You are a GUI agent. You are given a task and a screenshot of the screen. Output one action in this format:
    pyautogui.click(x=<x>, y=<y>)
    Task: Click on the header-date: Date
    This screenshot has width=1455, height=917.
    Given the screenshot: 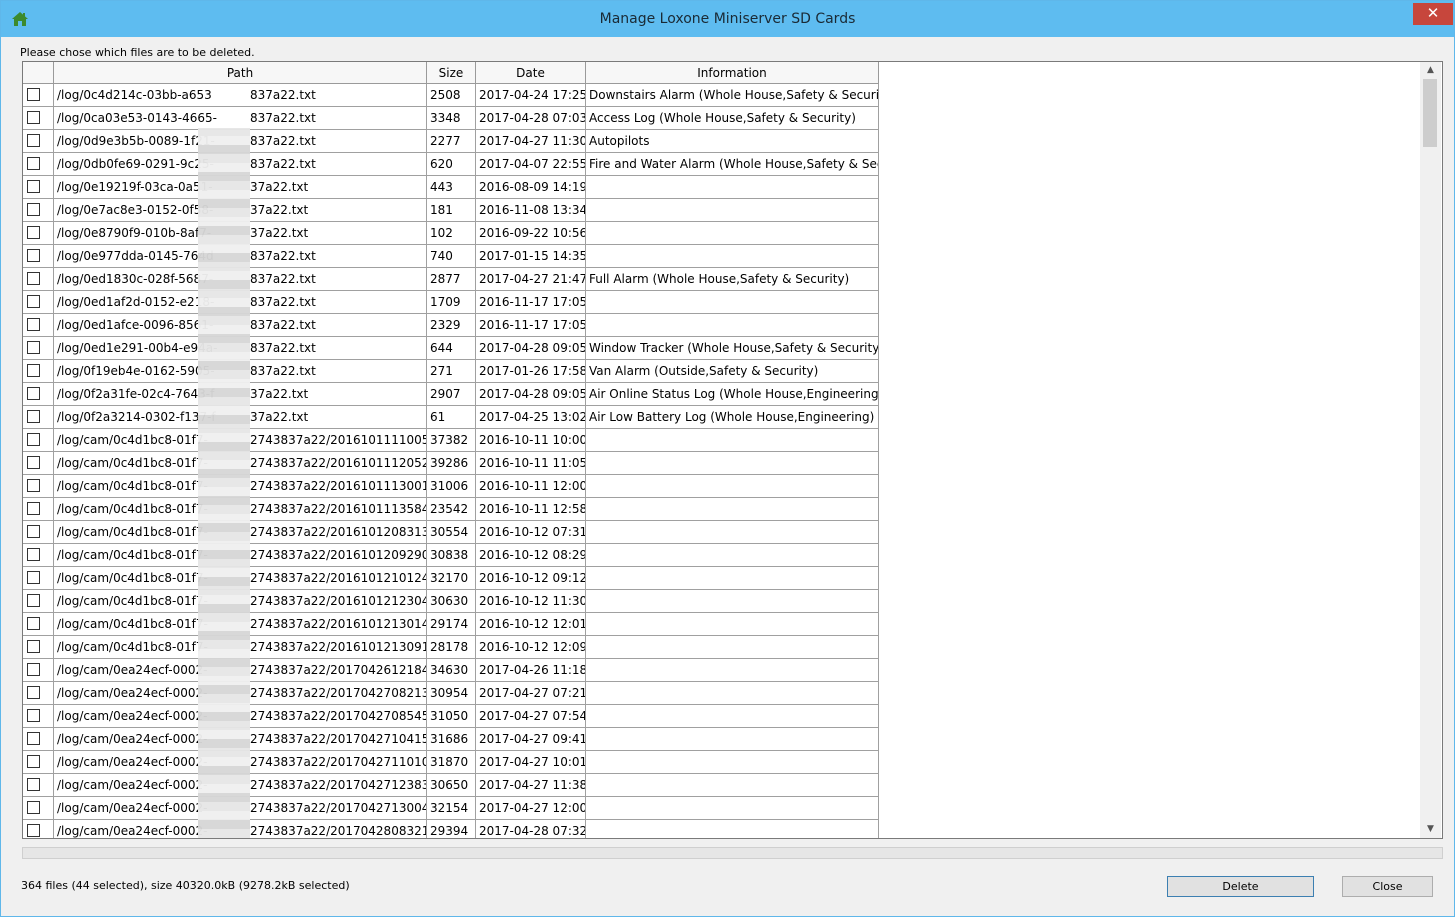 What is the action you would take?
    pyautogui.click(x=531, y=73)
    